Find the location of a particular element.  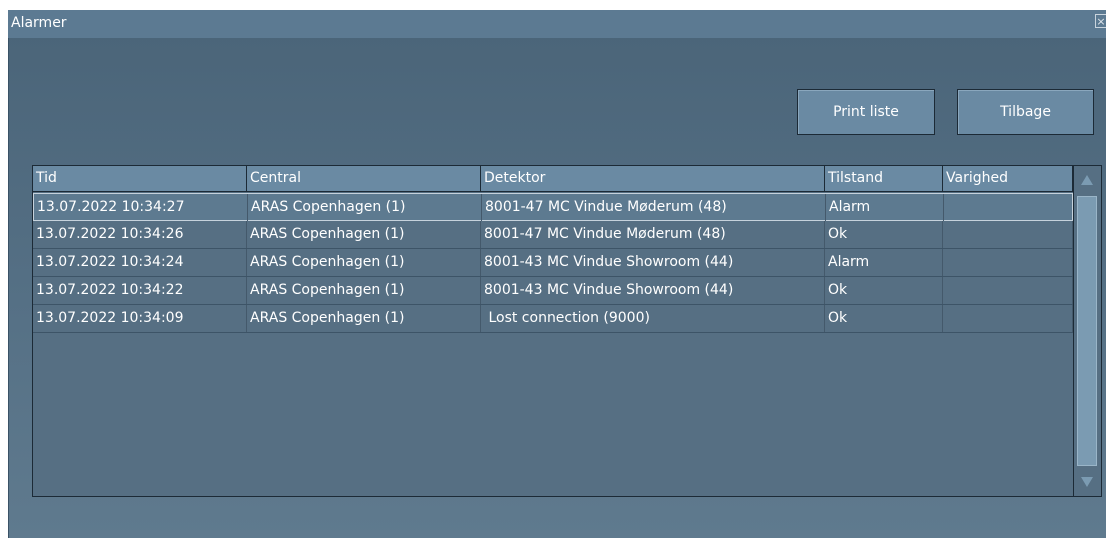

scroll-down-arrow-icon is located at coordinates (1087, 482).